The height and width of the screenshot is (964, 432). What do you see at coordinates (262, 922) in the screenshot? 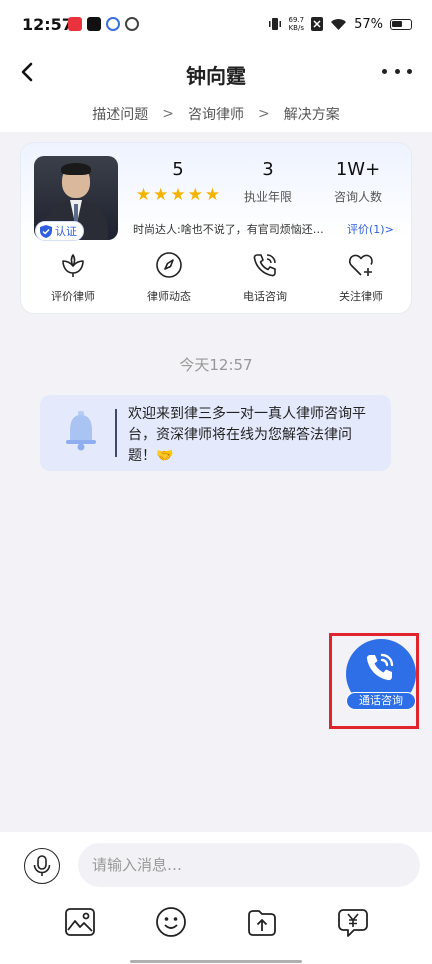
I see `upload-file-icon` at bounding box center [262, 922].